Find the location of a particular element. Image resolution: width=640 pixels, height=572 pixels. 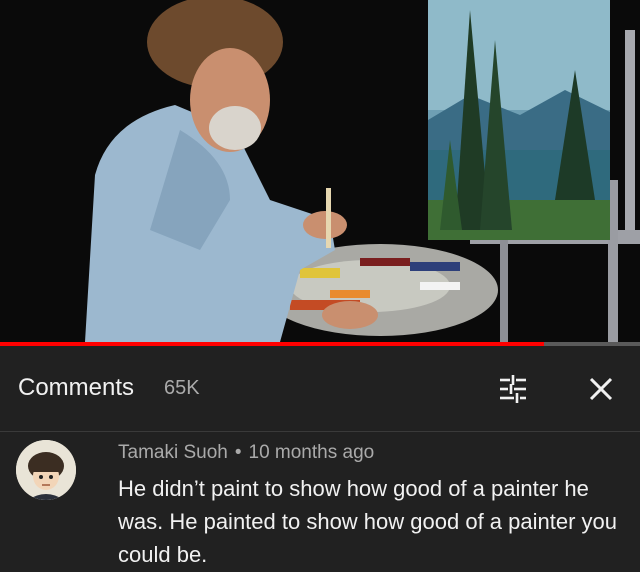

comment-meta: Tamaki Suoh • 10 months ago is located at coordinates (246, 453).